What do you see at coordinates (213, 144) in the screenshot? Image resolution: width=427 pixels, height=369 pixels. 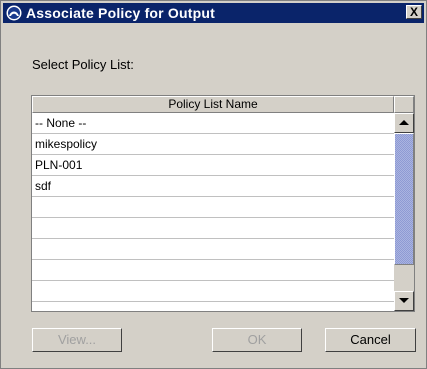 I see `table-row: mikespolicy` at bounding box center [213, 144].